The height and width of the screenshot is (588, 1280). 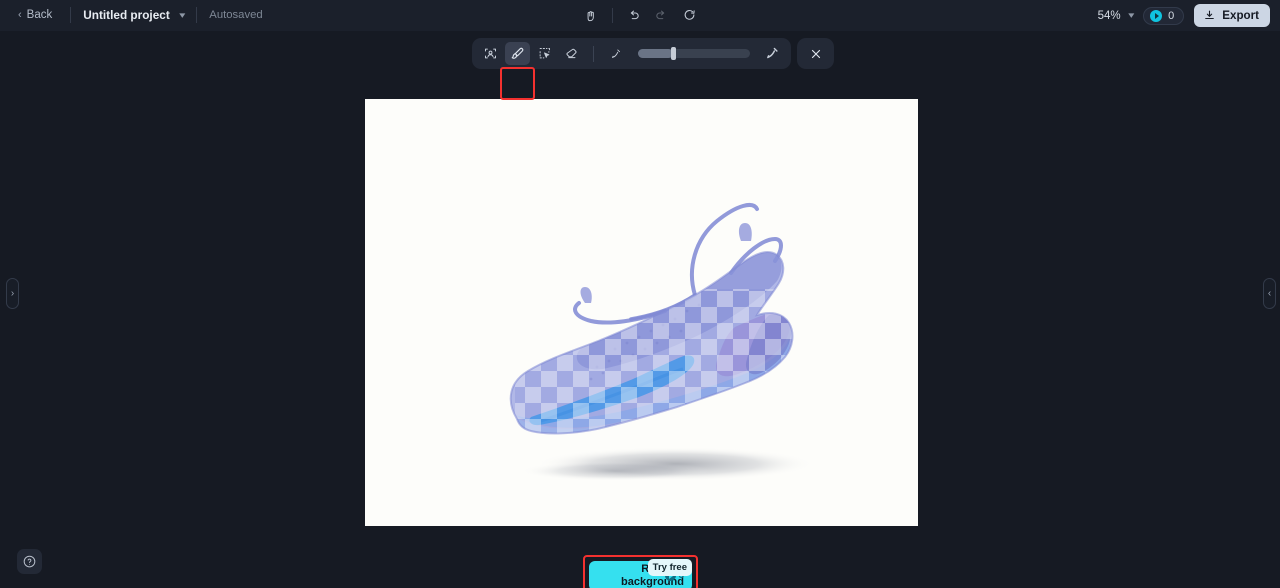 I want to click on credits-badge: 0, so click(x=1164, y=15).